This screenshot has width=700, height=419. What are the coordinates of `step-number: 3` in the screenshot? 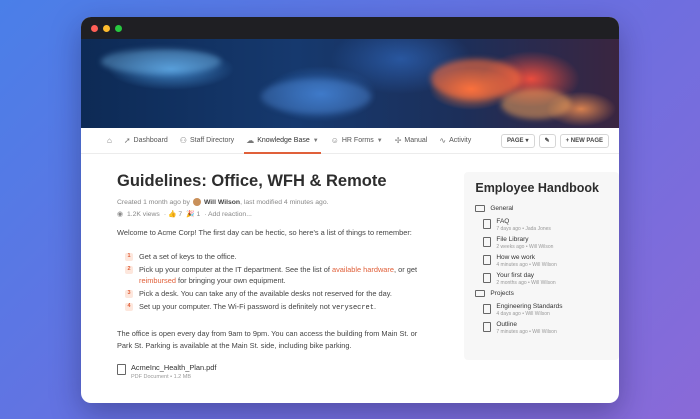 It's located at (129, 293).